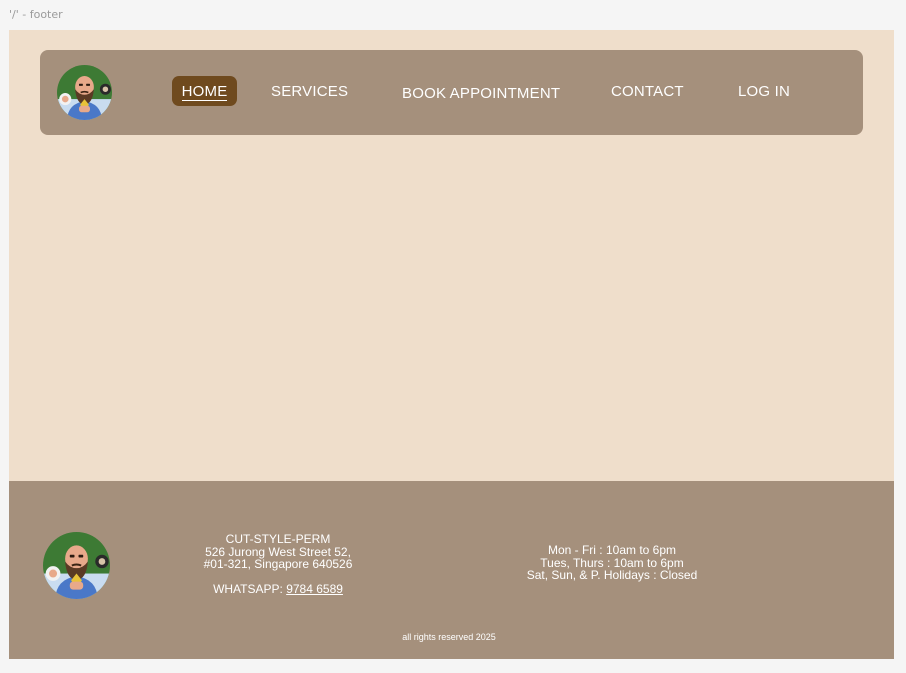 This screenshot has height=673, width=906. Describe the element at coordinates (314, 589) in the screenshot. I see `whatsapp-number-link: 9784 6589` at that location.